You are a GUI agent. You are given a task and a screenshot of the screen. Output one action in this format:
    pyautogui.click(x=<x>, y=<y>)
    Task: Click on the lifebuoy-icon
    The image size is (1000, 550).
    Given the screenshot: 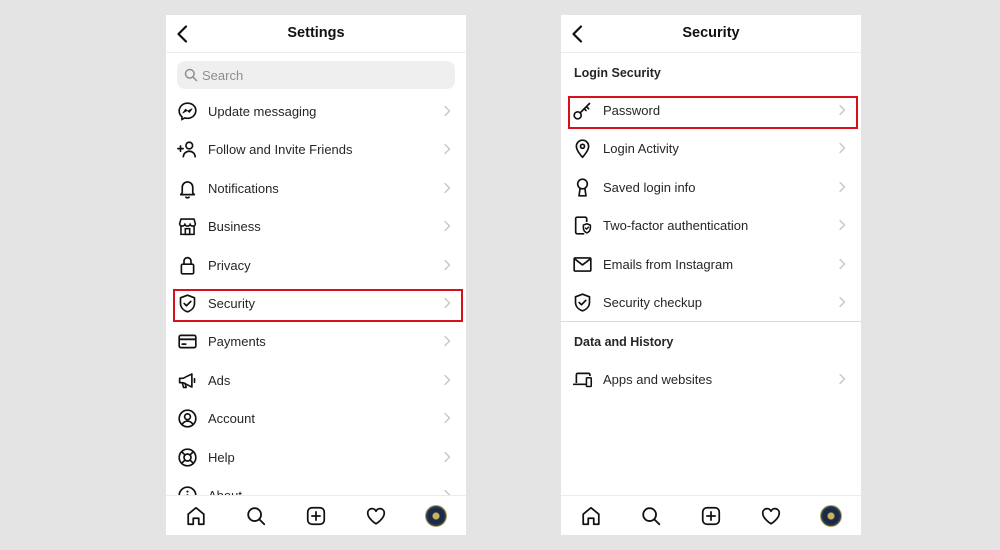 What is the action you would take?
    pyautogui.click(x=187, y=457)
    